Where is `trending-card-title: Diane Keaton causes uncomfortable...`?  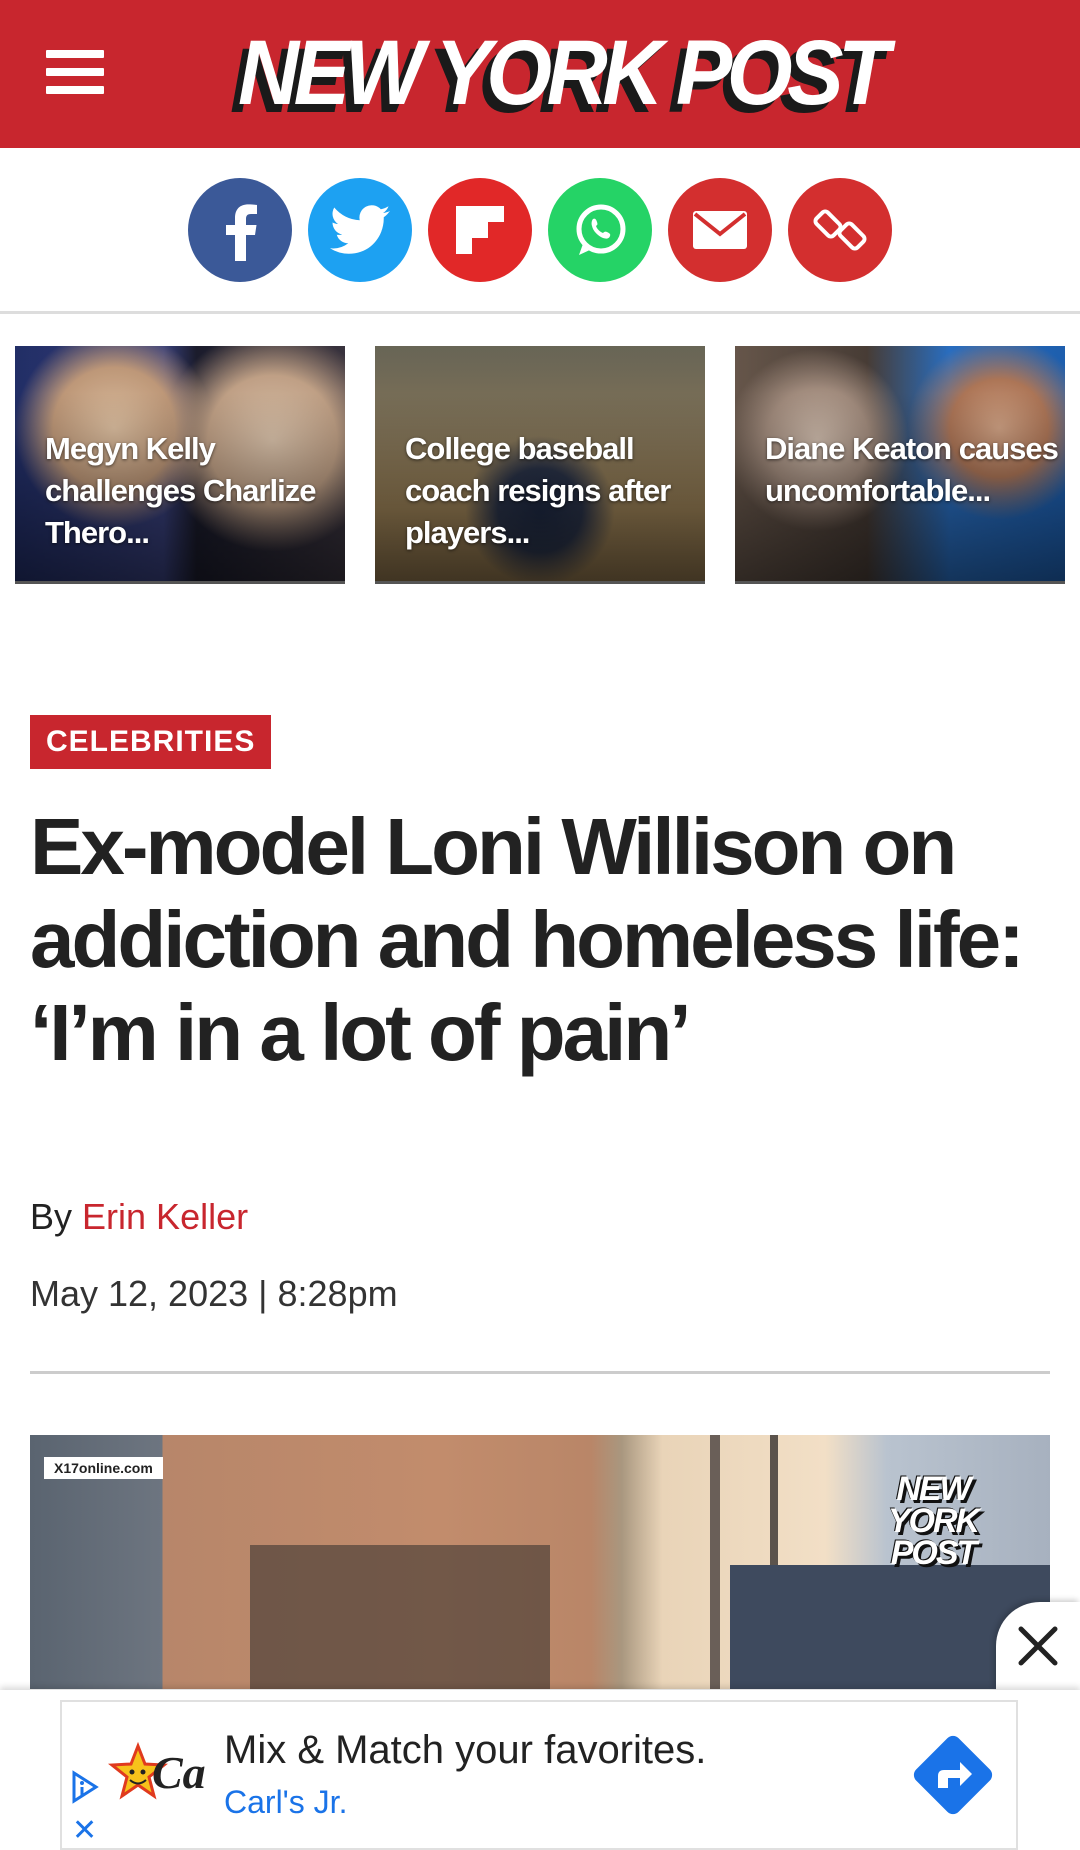
trending-card-title: Diane Keaton causes uncomfortable... is located at coordinates (912, 469).